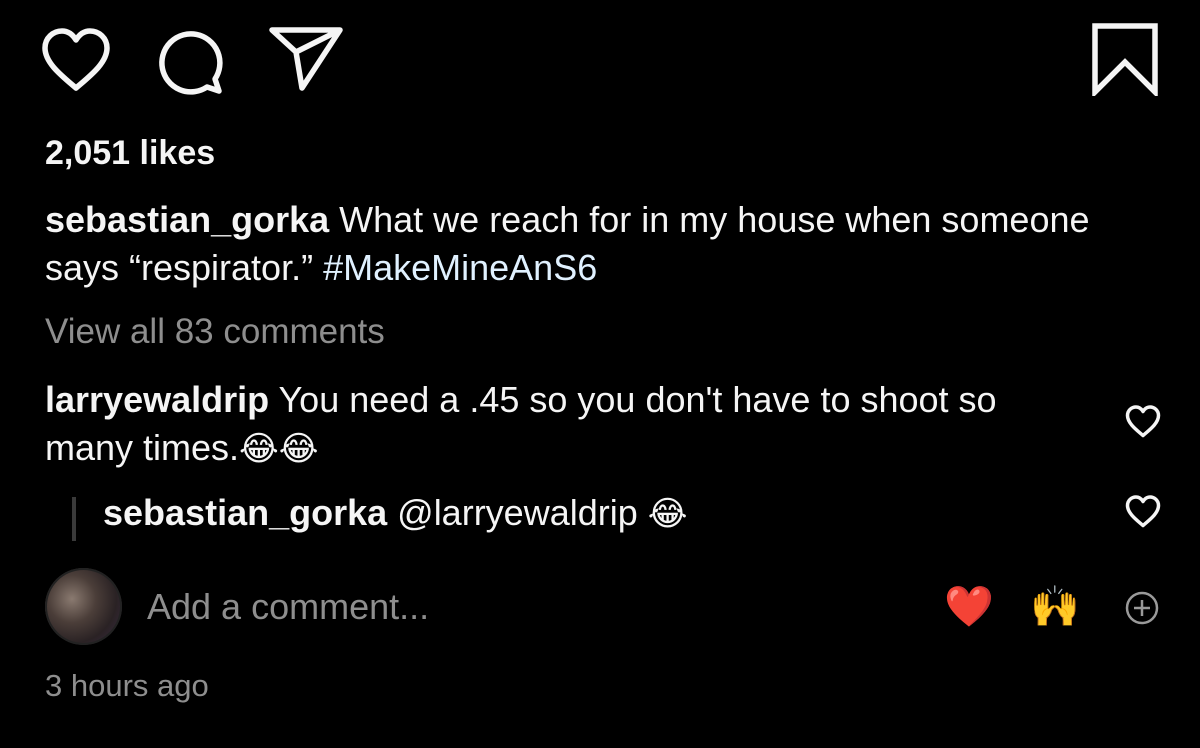  What do you see at coordinates (74, 519) in the screenshot?
I see `reply-thread-line` at bounding box center [74, 519].